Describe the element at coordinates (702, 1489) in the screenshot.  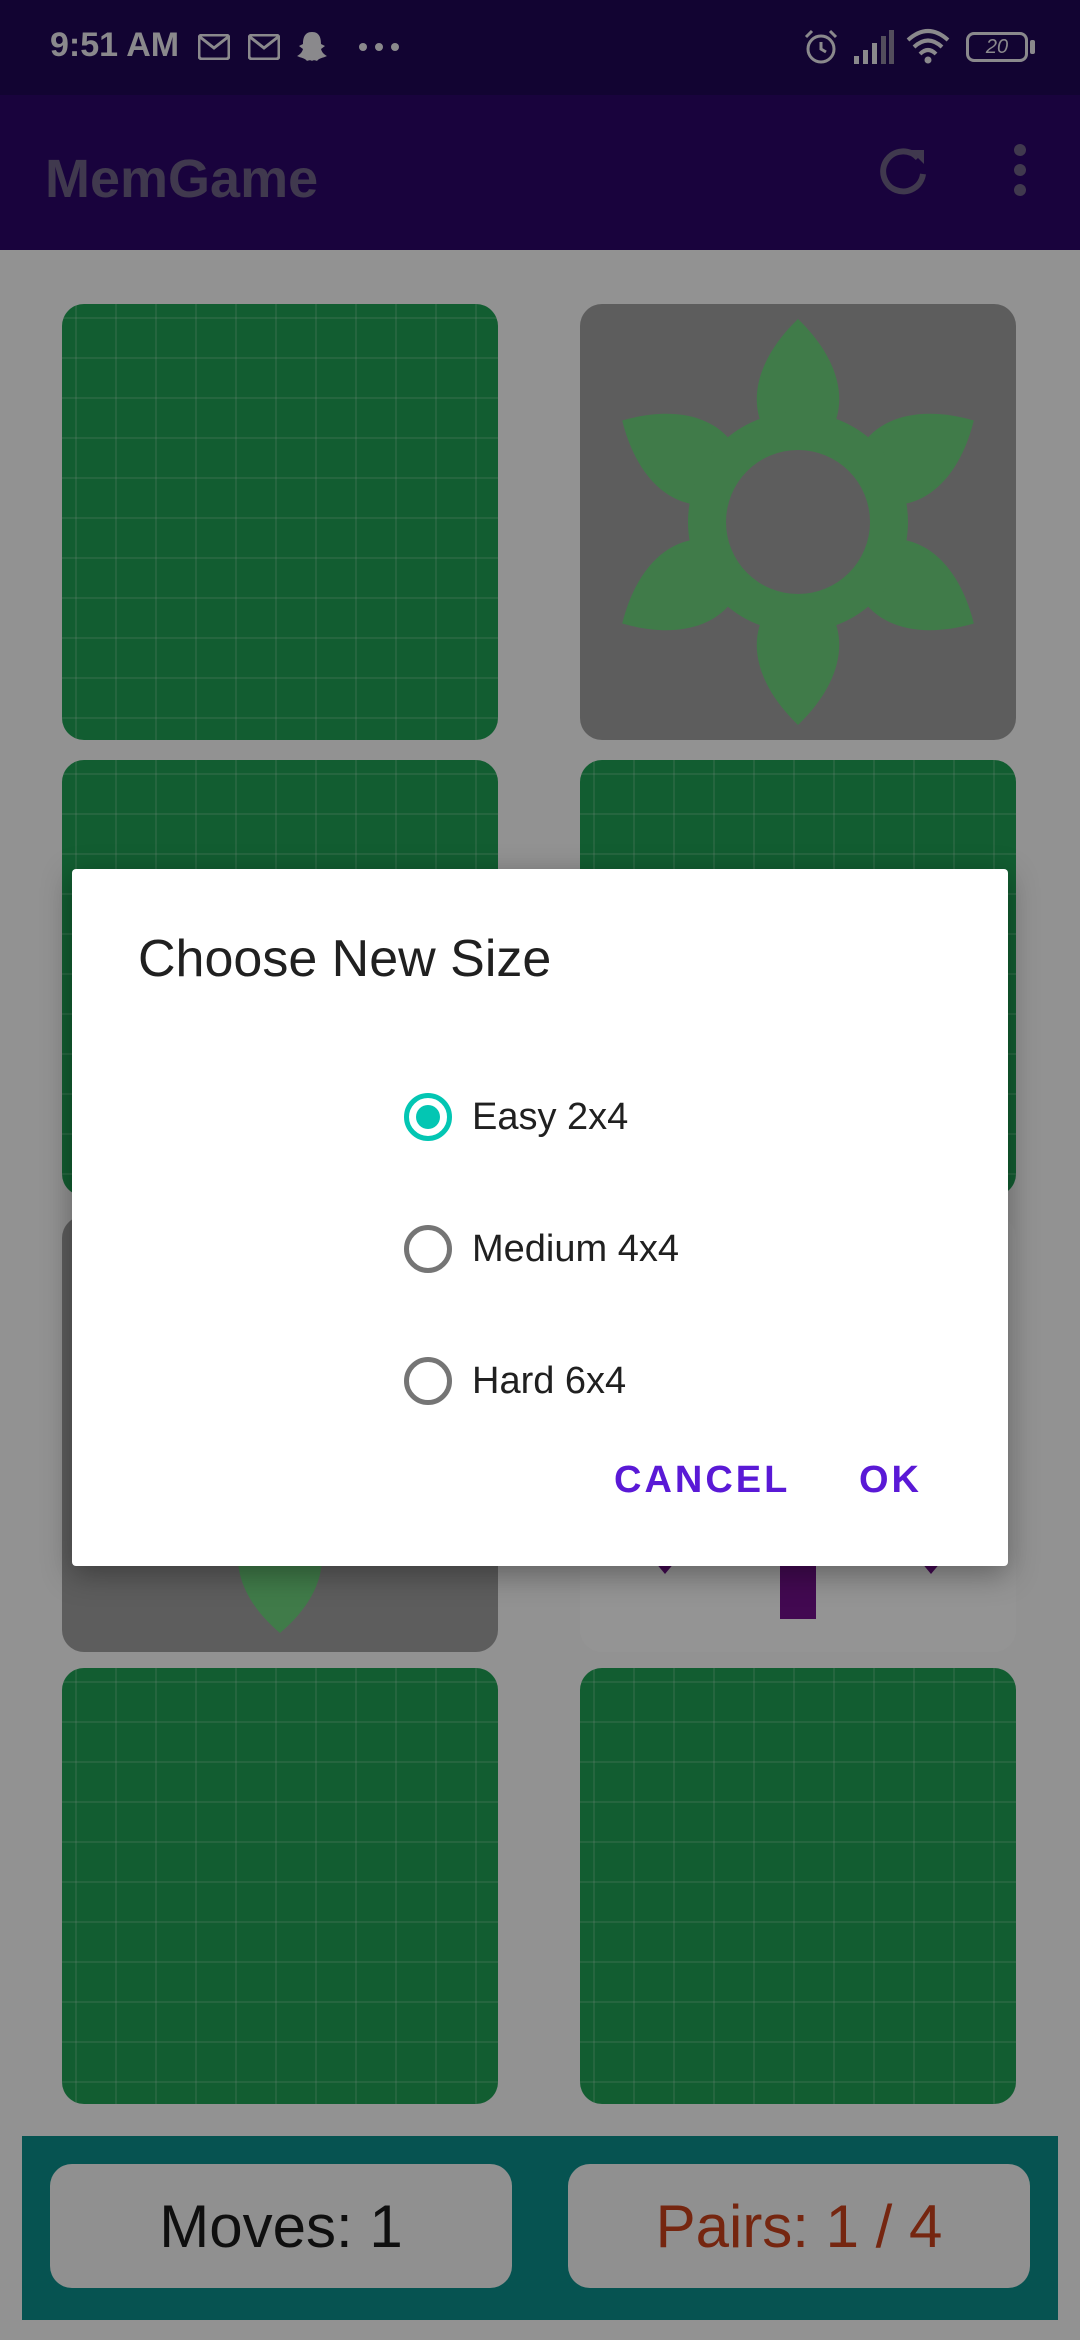
I see `cancel-button: CANCEL` at that location.